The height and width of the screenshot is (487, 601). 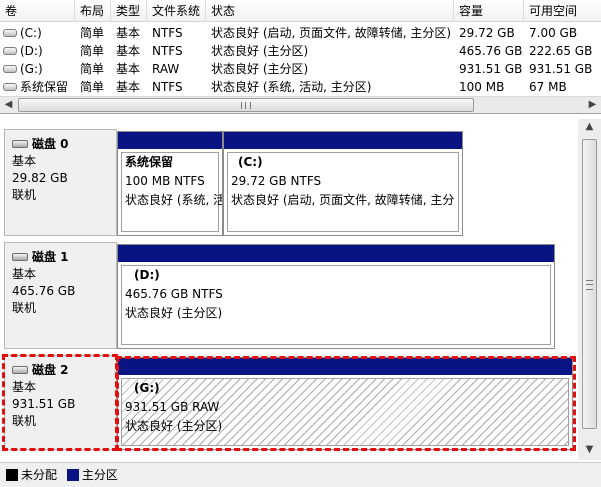 What do you see at coordinates (491, 69) in the screenshot?
I see `capacity-cell: 931.51 GB` at bounding box center [491, 69].